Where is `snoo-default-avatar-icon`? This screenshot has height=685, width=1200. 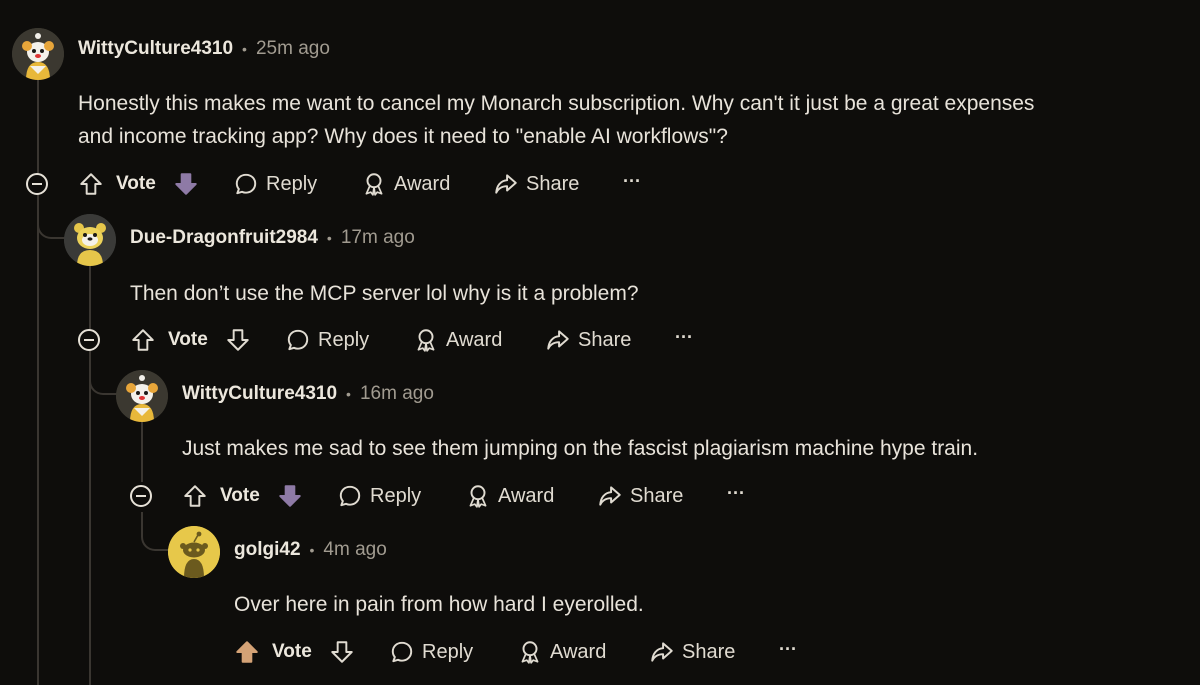 snoo-default-avatar-icon is located at coordinates (194, 552).